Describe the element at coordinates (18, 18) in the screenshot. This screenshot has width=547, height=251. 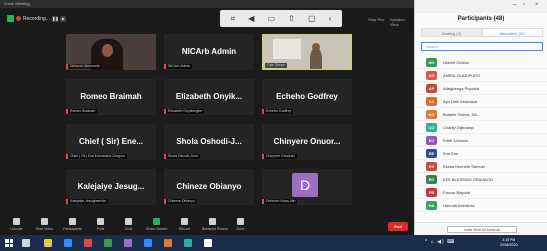
I see `record-dot-icon` at that location.